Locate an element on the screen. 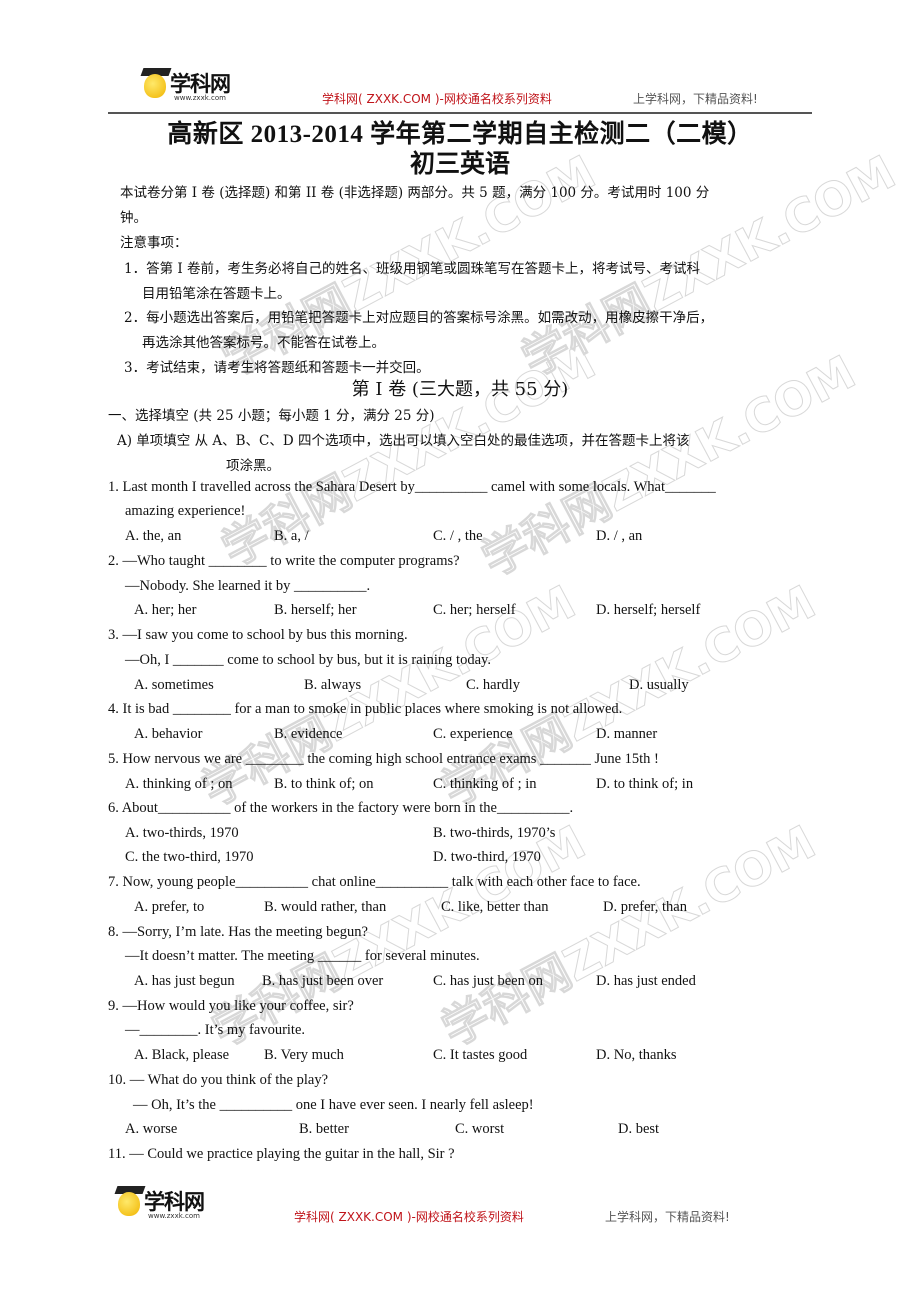 Image resolution: width=920 pixels, height=1302 pixels. footer-tagline: 上学科网，下精品资料! is located at coordinates (667, 1217).